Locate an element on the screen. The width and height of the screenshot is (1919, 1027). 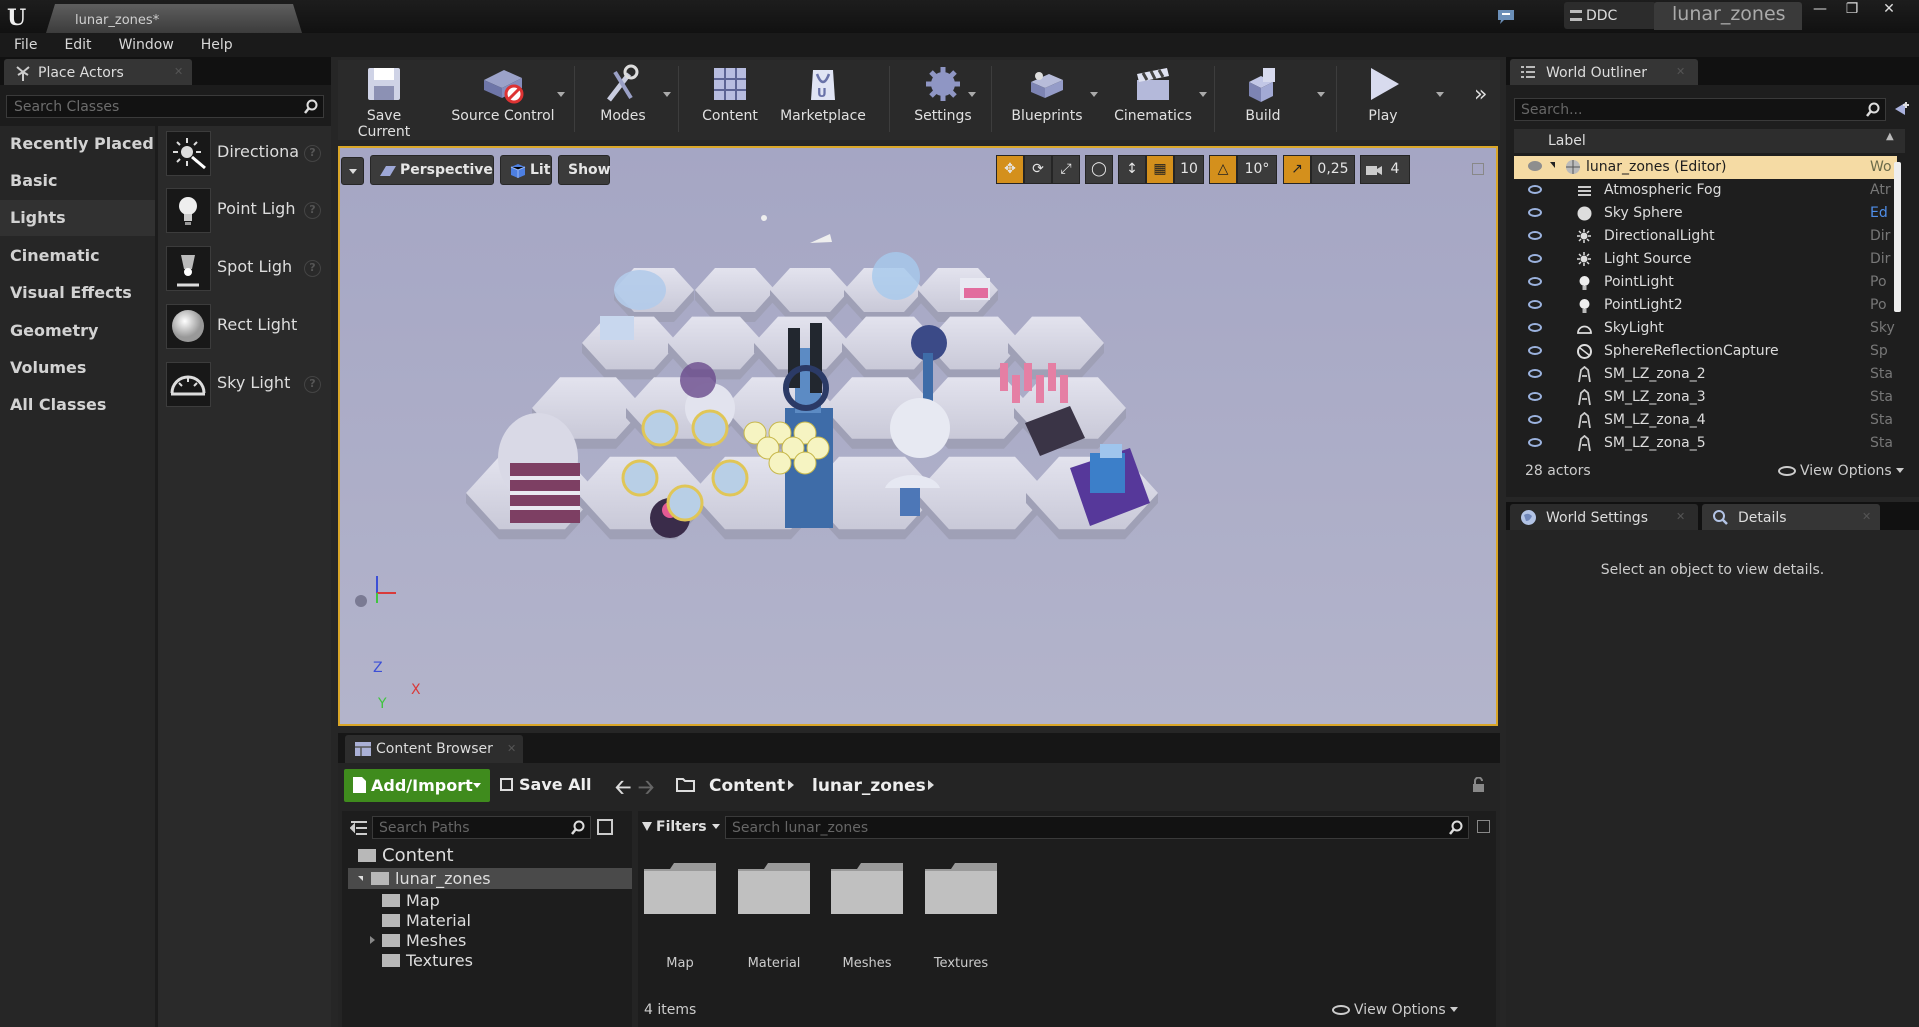
lit-button: Lit is located at coordinates (526, 170).